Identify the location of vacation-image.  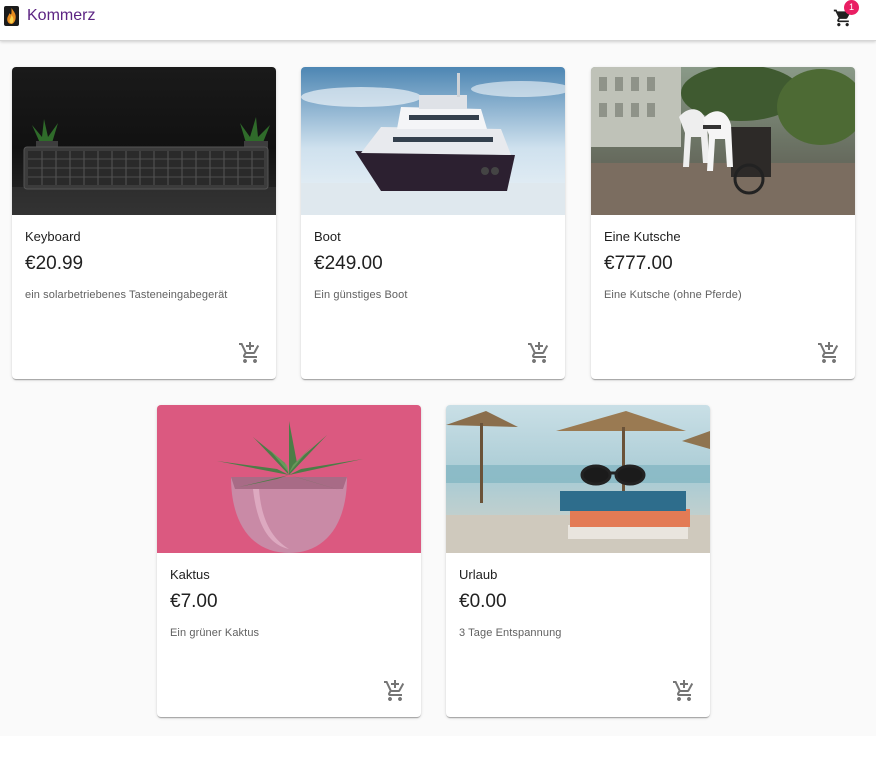
(578, 479).